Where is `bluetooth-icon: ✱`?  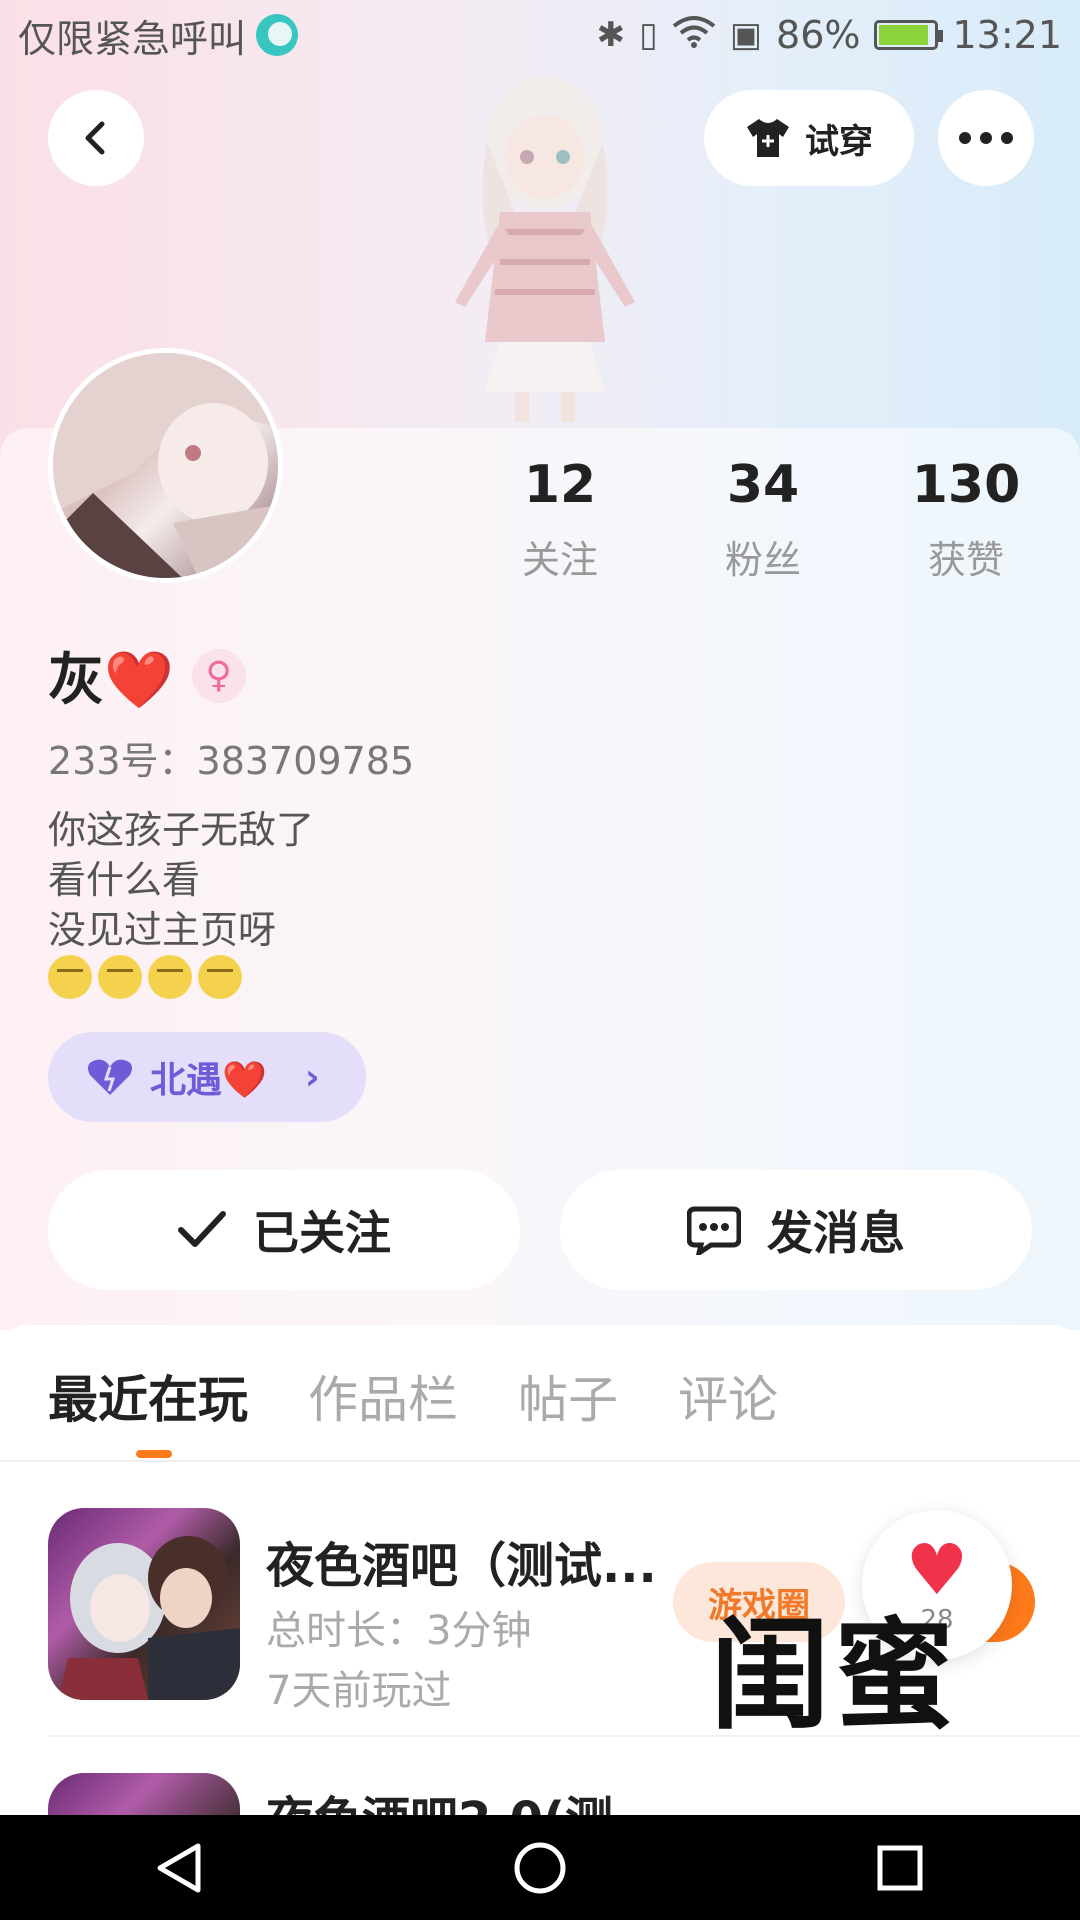 bluetooth-icon: ✱ is located at coordinates (611, 35).